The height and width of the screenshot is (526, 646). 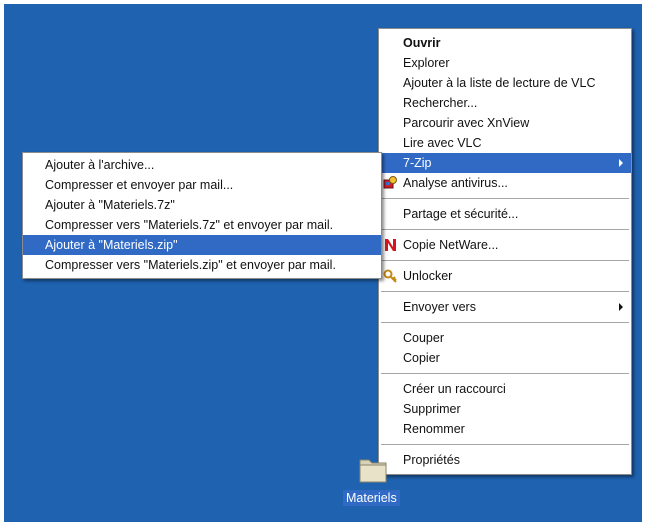 I want to click on menu-item-xnview: Parcourir avec XnView, so click(x=505, y=123).